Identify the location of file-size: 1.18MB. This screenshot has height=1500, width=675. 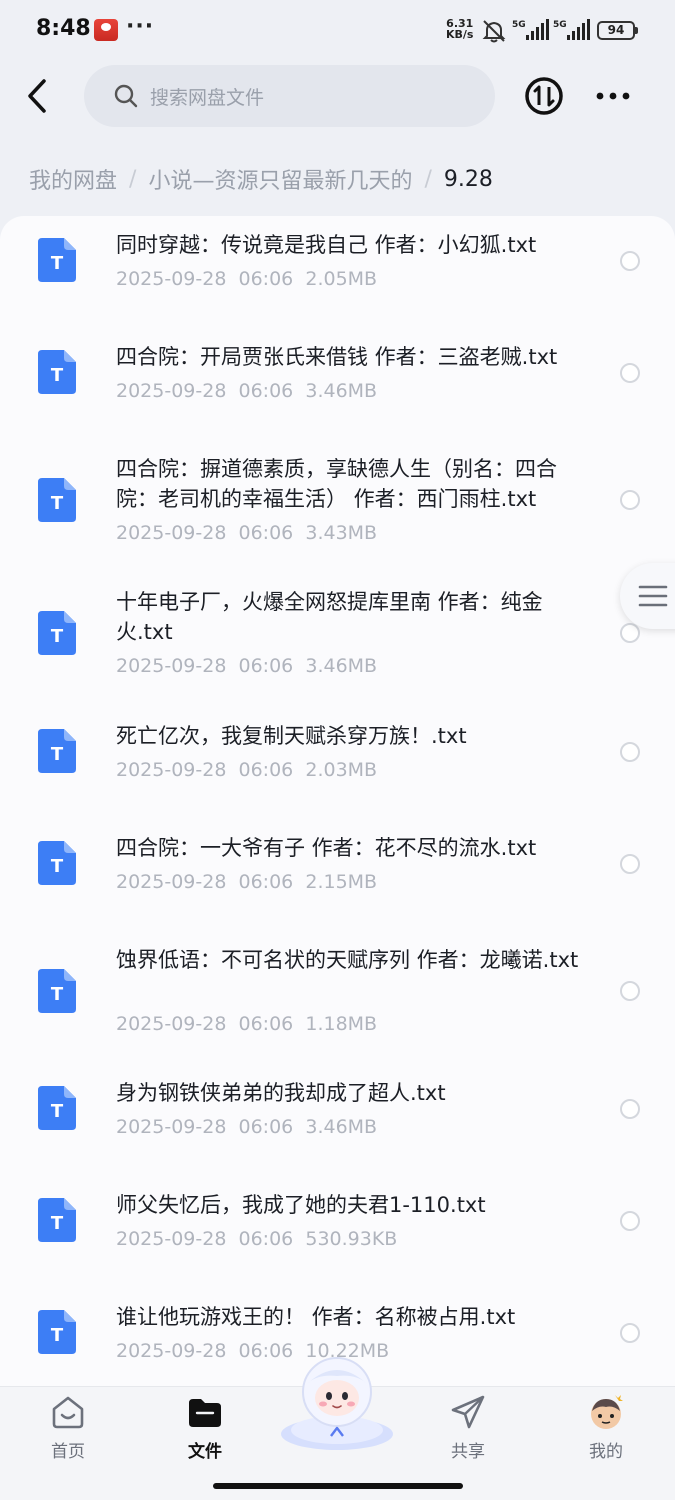
(341, 1024).